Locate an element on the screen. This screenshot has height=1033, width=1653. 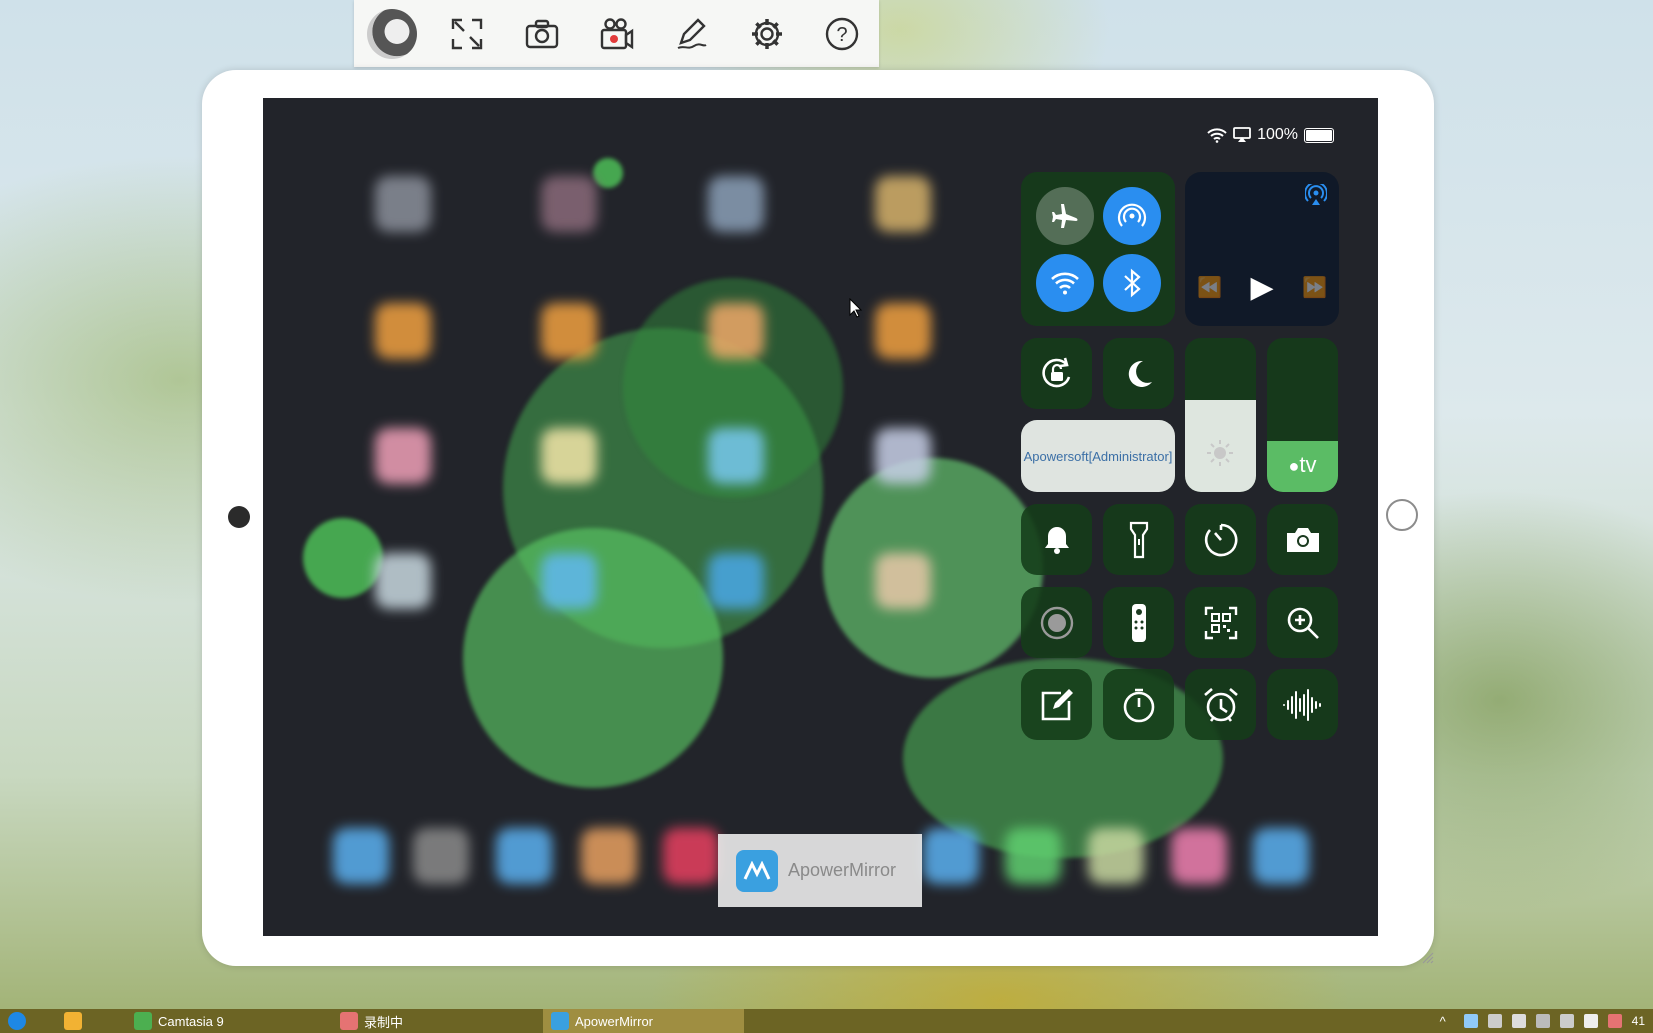
alert-button is located at coordinates (1056, 539).